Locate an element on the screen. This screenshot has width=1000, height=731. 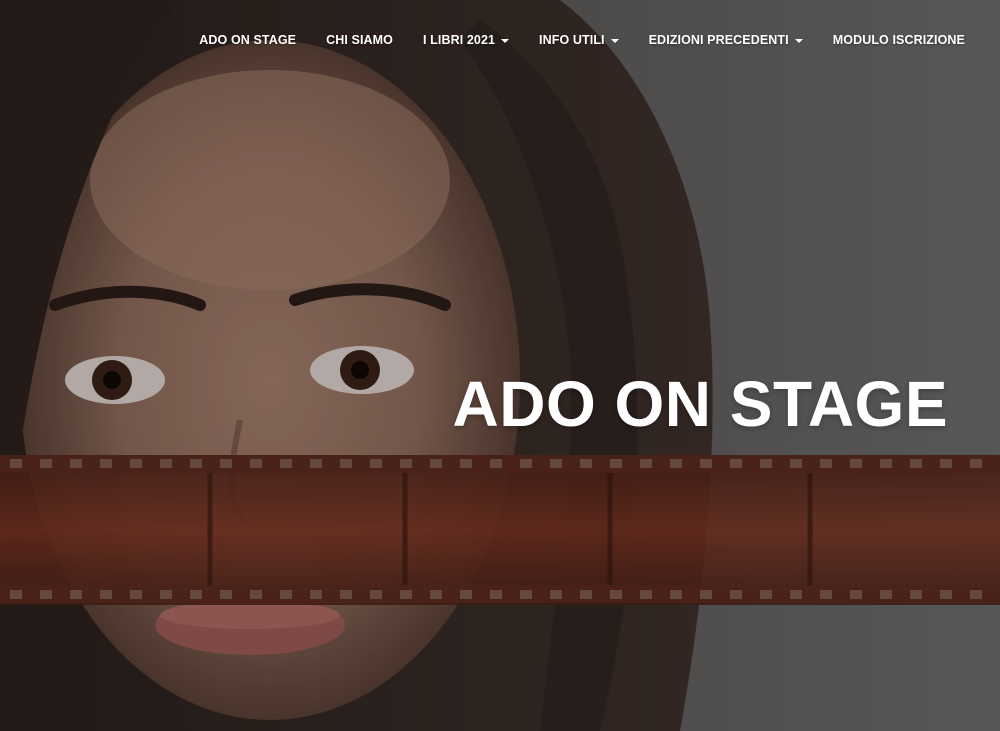
nav-item-chi-siamo: CHI SIAMO is located at coordinates (359, 40).